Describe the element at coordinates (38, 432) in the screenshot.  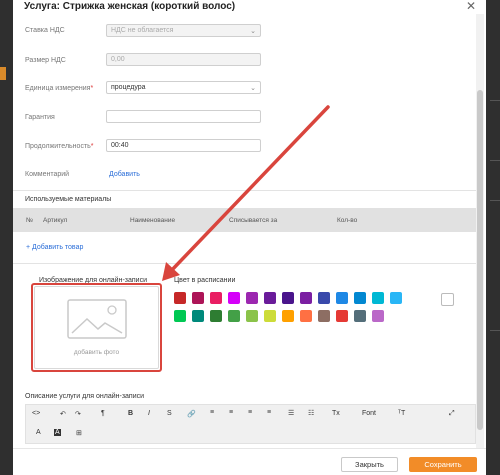
I see `text-color-icon: A` at that location.